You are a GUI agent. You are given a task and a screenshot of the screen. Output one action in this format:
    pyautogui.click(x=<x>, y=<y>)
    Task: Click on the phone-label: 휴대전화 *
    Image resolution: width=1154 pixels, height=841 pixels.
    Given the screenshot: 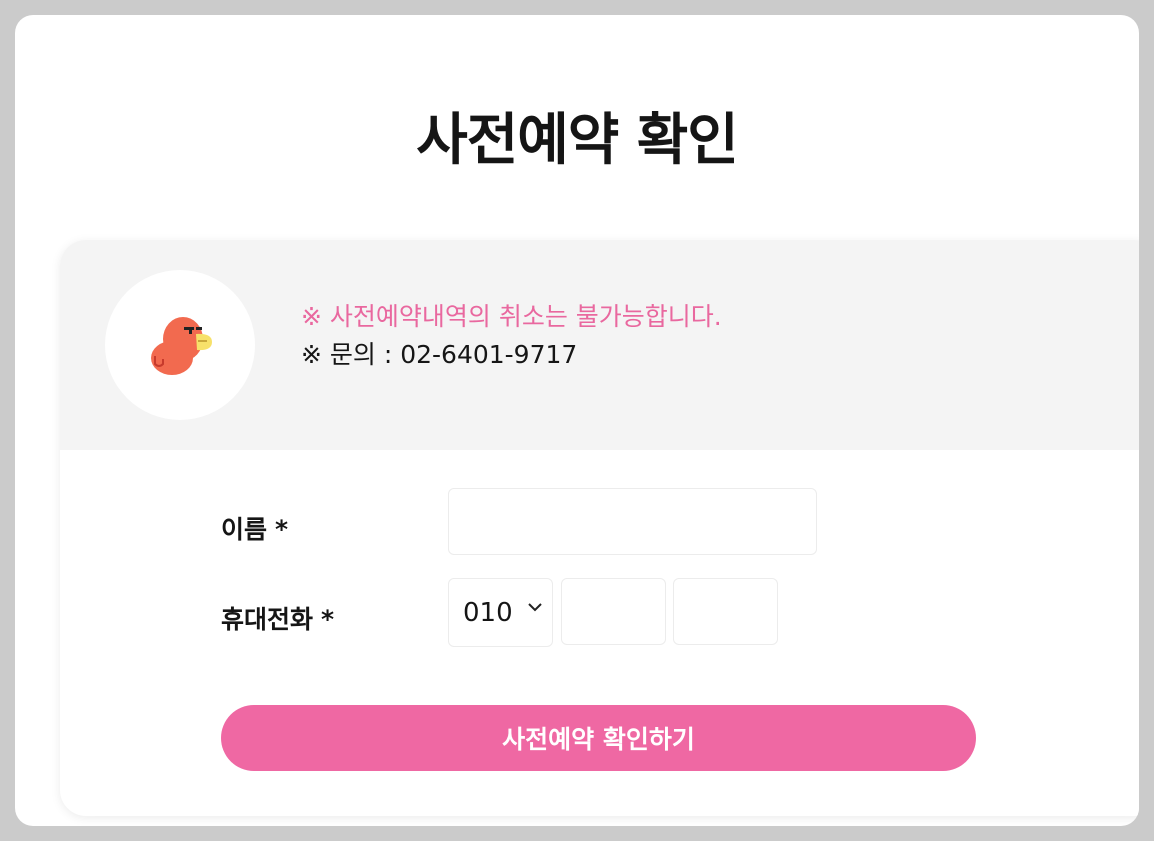 What is the action you would take?
    pyautogui.click(x=277, y=618)
    